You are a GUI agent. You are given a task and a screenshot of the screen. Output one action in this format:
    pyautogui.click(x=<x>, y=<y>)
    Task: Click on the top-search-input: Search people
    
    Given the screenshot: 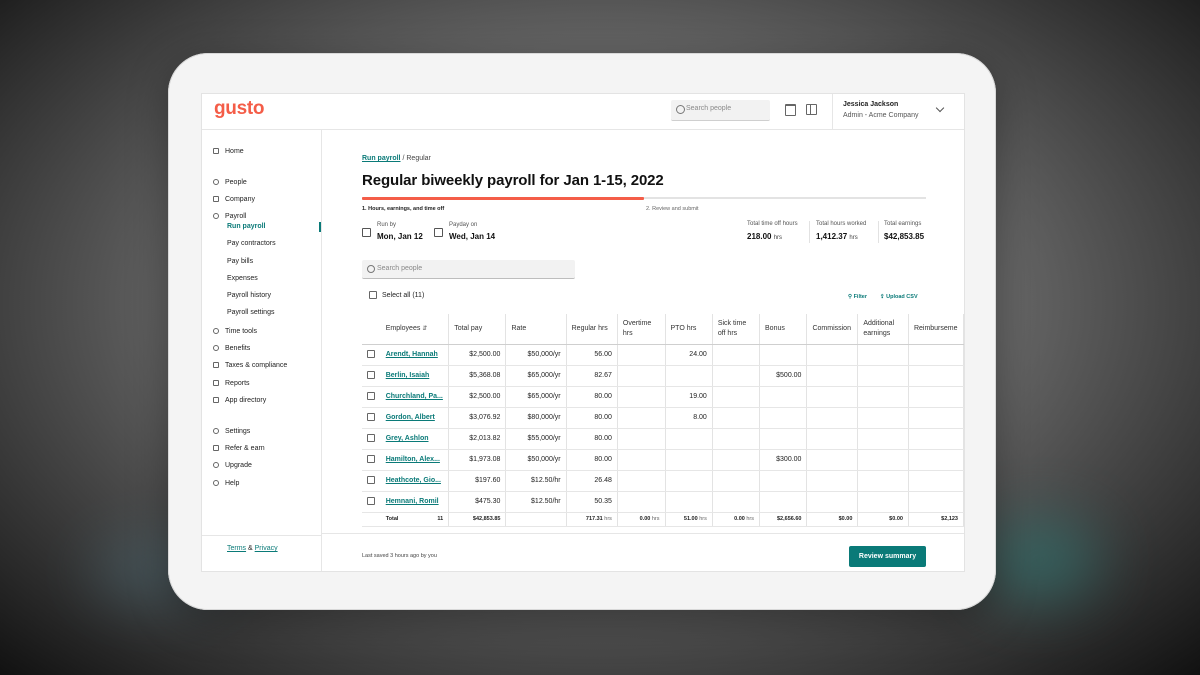 What is the action you would take?
    pyautogui.click(x=720, y=110)
    